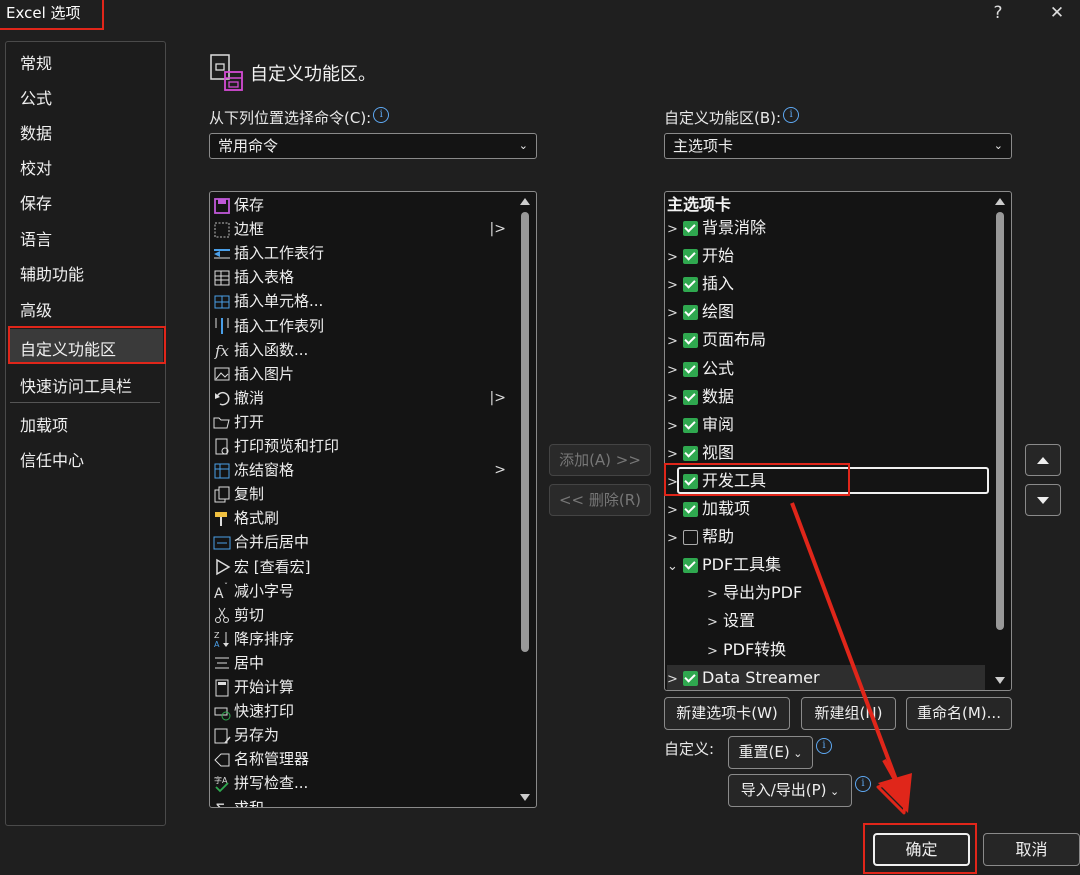 The height and width of the screenshot is (875, 1080). I want to click on command-item: Σ 求和, so click(238, 802).